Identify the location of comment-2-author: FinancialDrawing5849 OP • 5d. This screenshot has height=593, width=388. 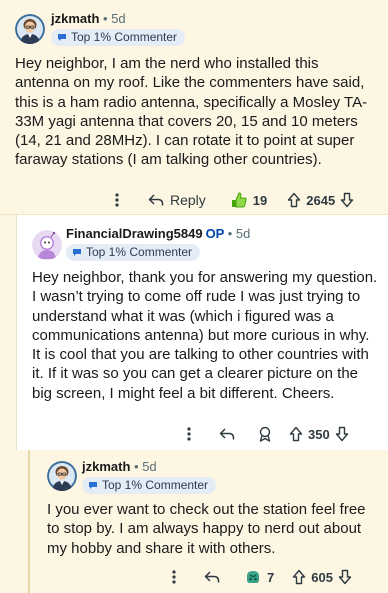
(158, 233).